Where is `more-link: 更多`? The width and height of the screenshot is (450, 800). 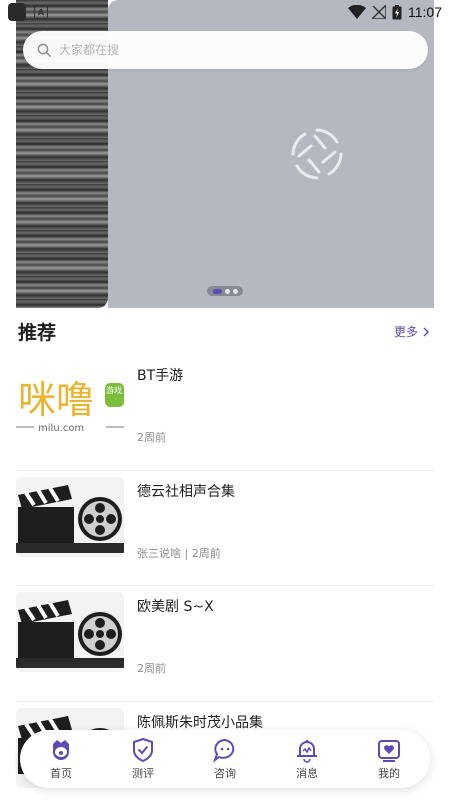
more-link: 更多 is located at coordinates (412, 331).